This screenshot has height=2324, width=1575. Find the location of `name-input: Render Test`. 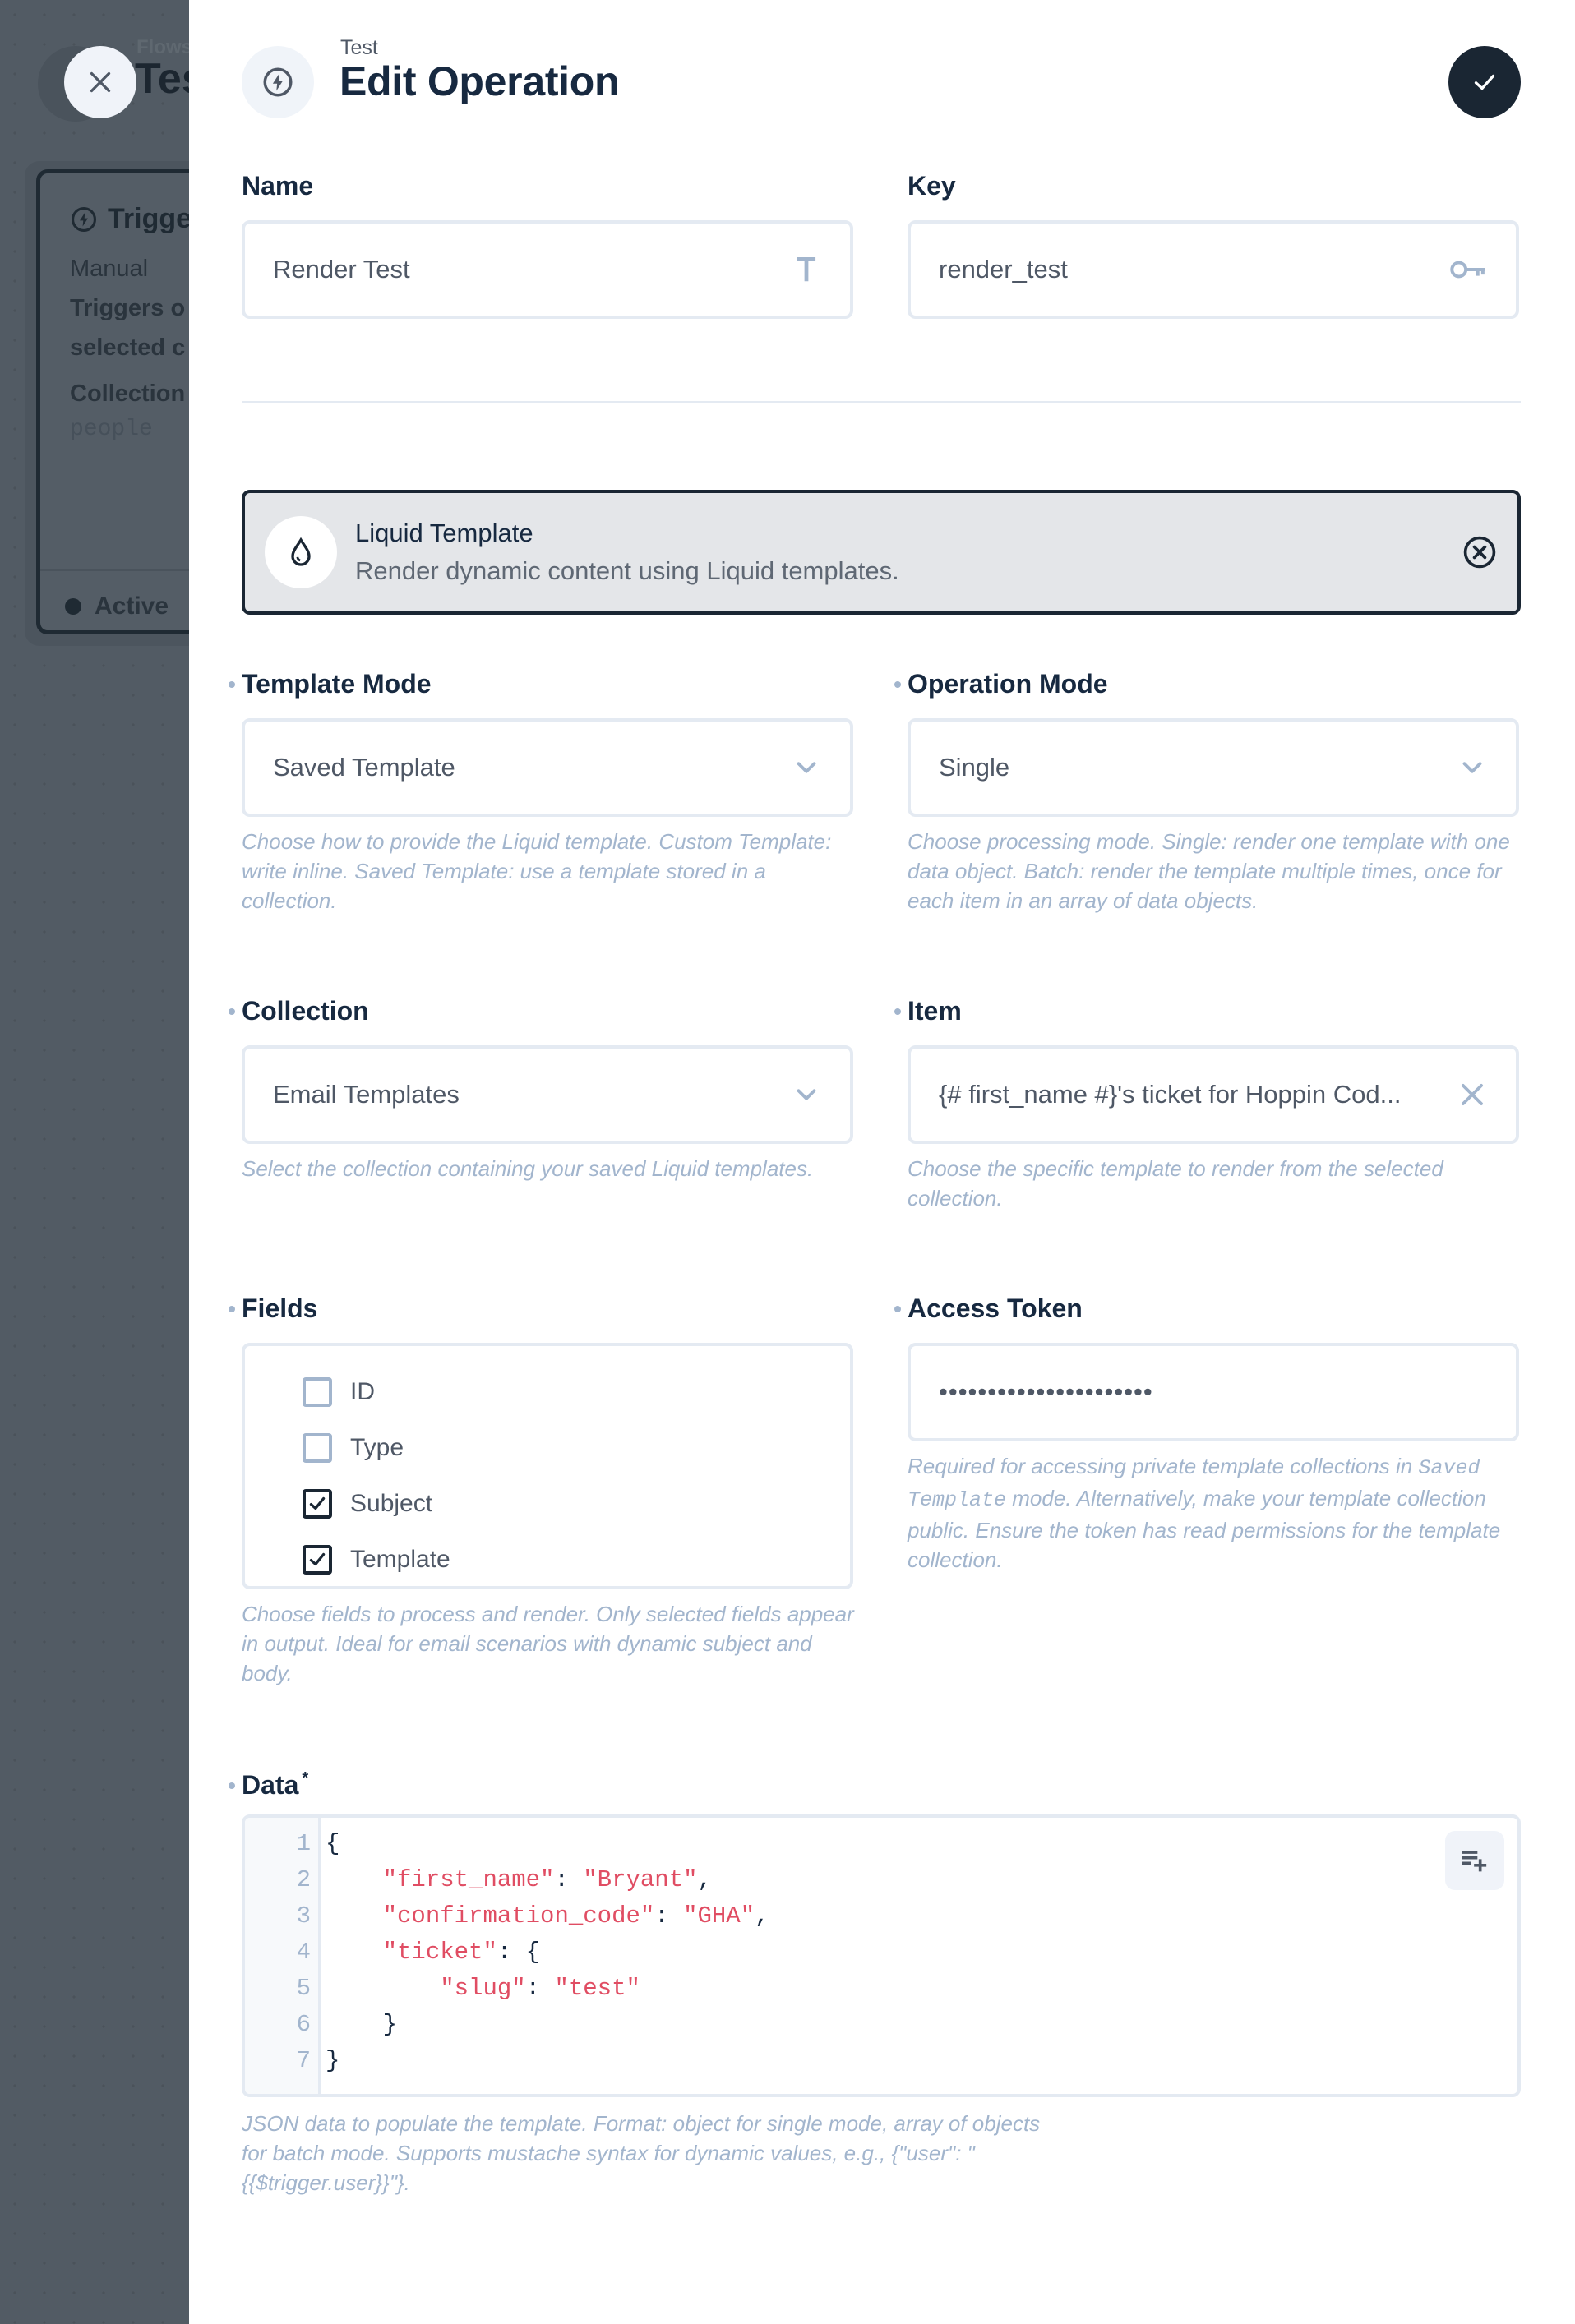

name-input: Render Test is located at coordinates (547, 269).